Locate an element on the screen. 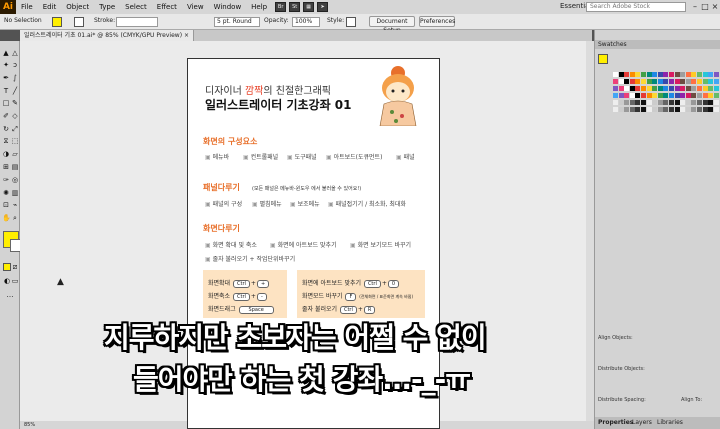 The image size is (720, 429). shaper-tool-icon: ✐ is located at coordinates (6, 116).